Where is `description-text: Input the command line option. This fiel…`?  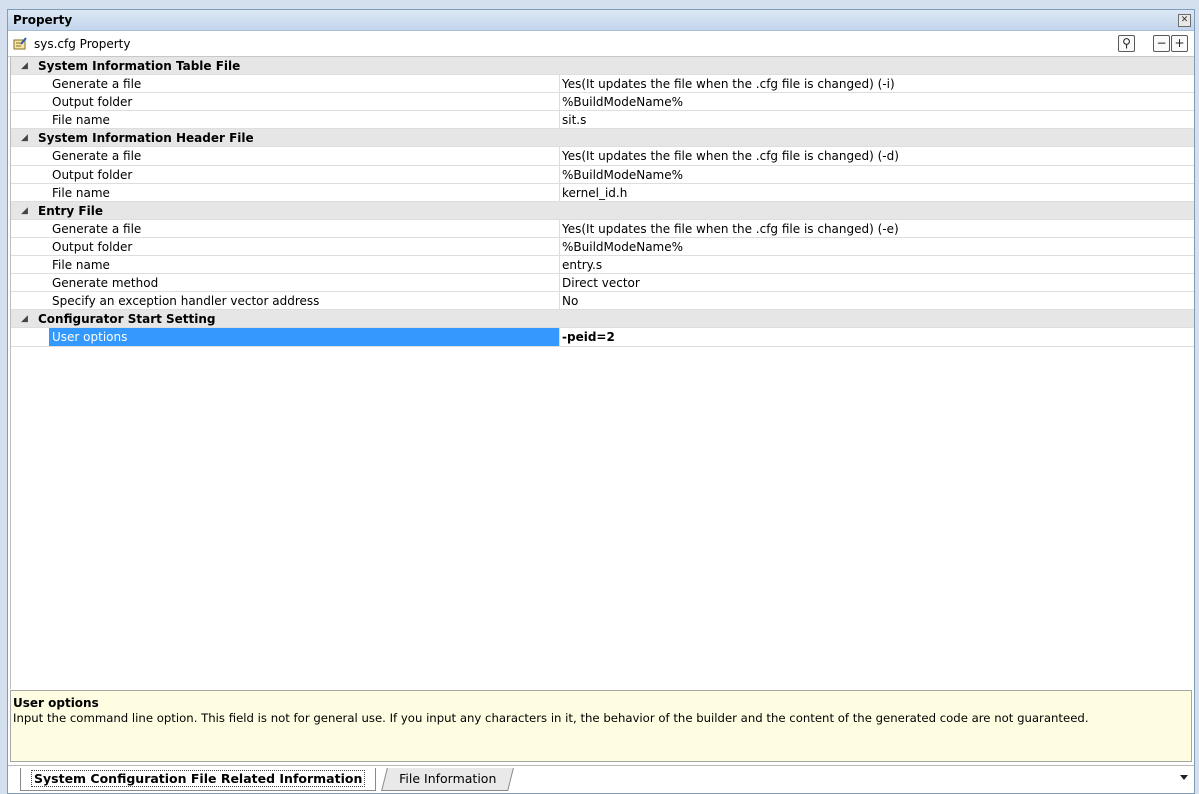 description-text: Input the command line option. This fiel… is located at coordinates (551, 718).